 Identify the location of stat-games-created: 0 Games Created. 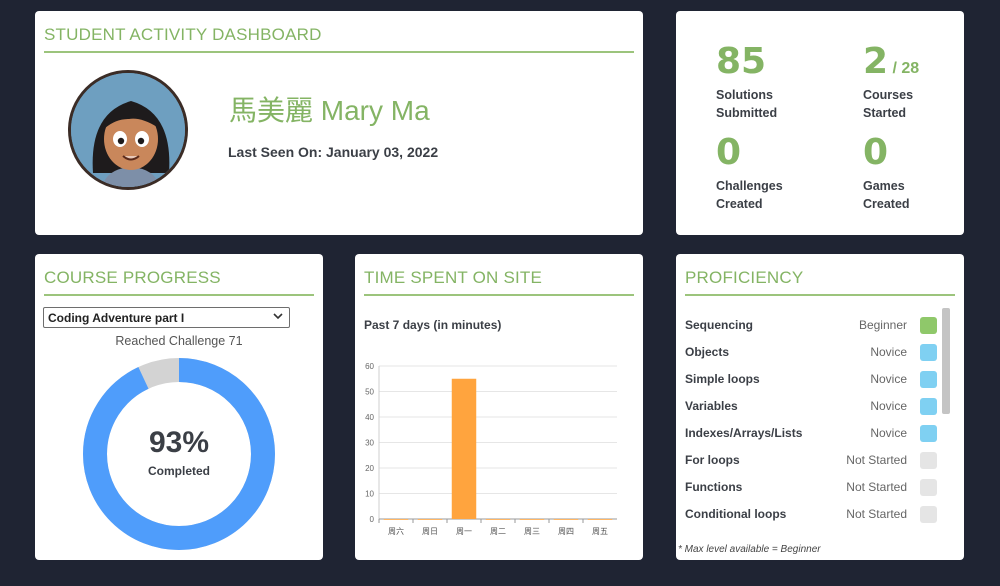
(886, 174).